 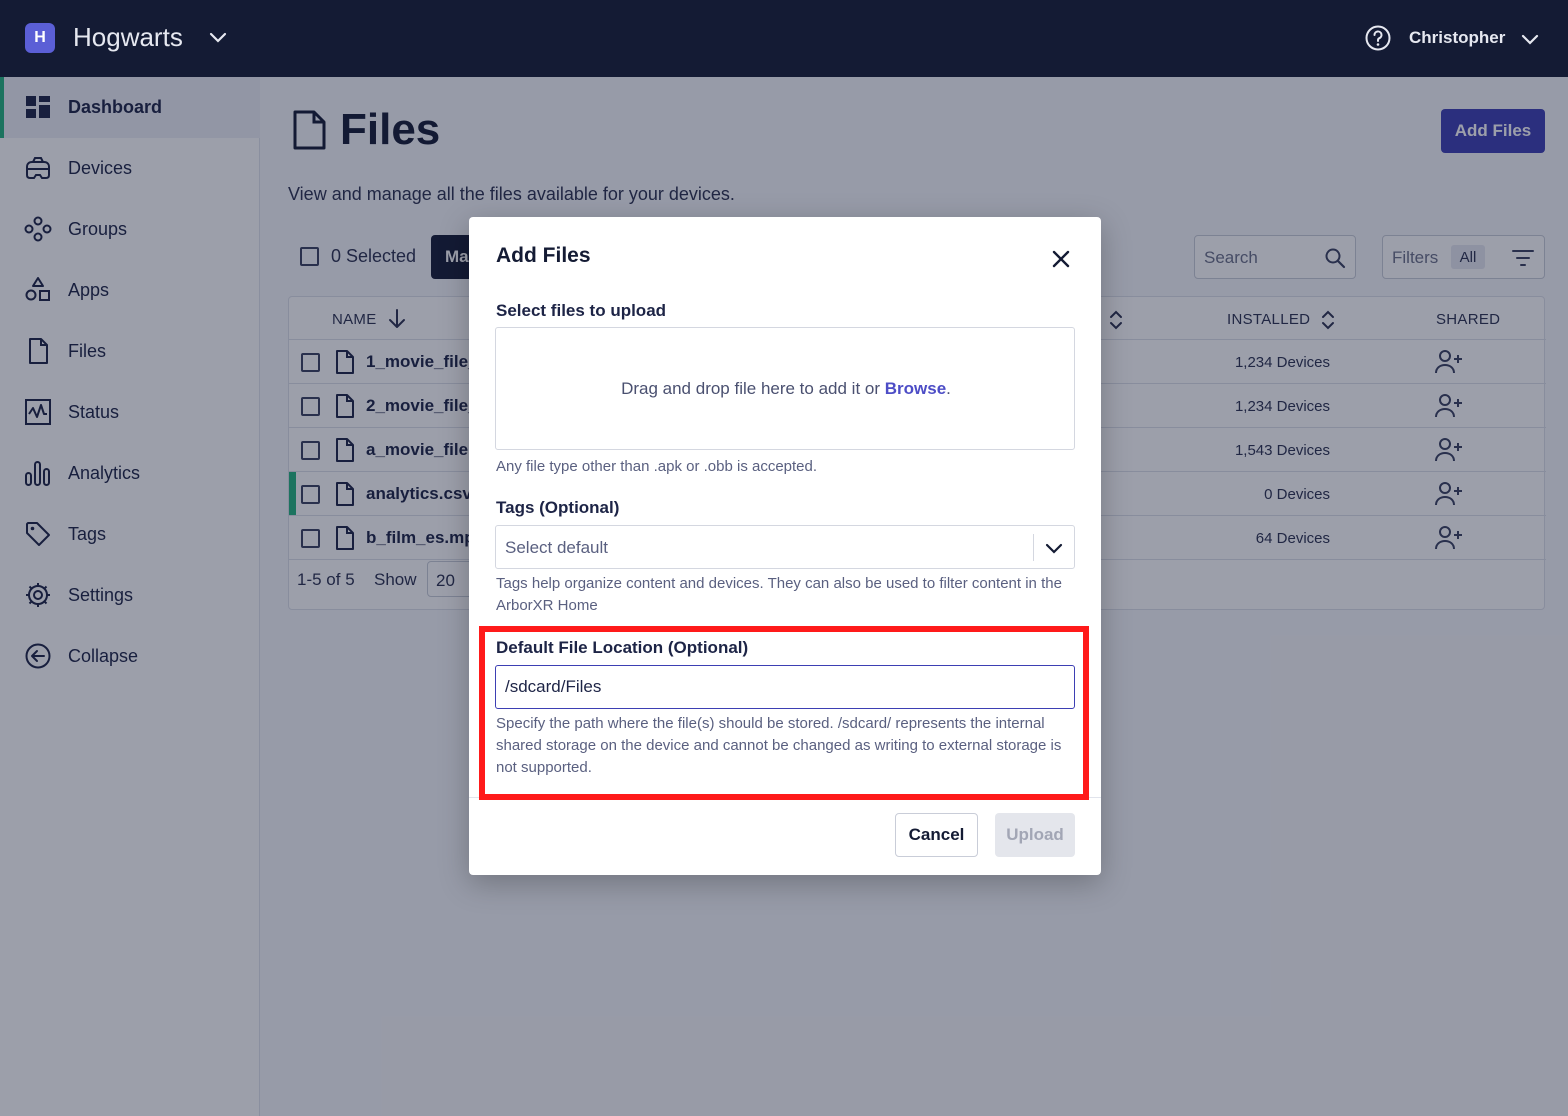 What do you see at coordinates (40, 38) in the screenshot?
I see `org-avatar: H` at bounding box center [40, 38].